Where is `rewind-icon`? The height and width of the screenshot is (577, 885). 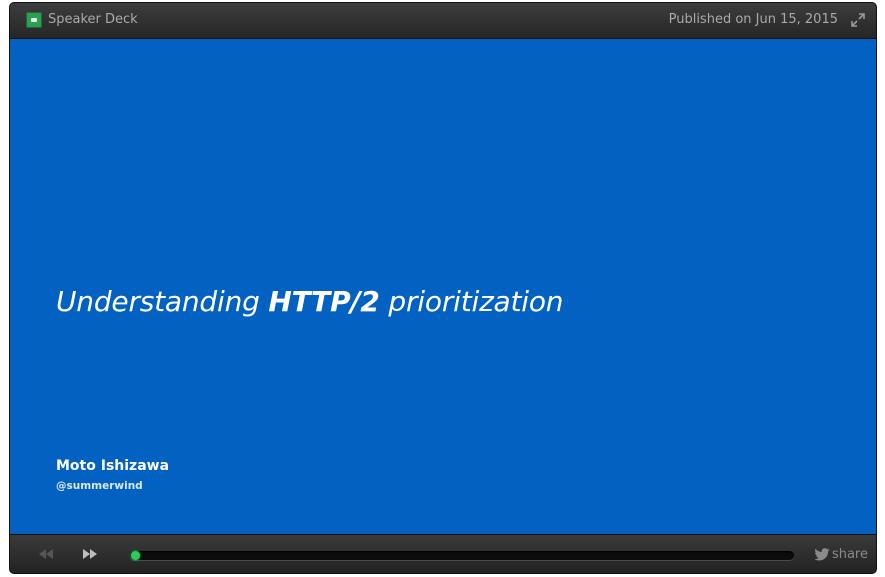 rewind-icon is located at coordinates (46, 554).